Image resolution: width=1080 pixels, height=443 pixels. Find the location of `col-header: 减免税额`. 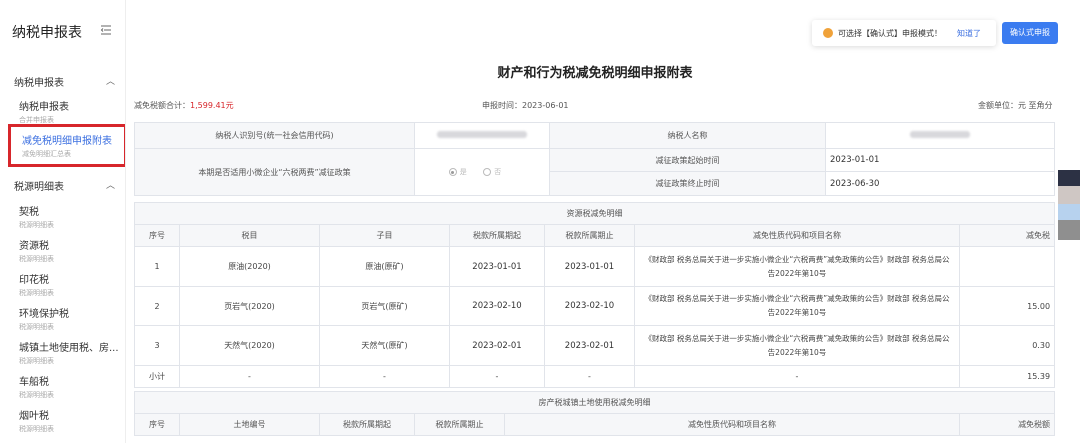

col-header: 减免税额 is located at coordinates (1007, 424).